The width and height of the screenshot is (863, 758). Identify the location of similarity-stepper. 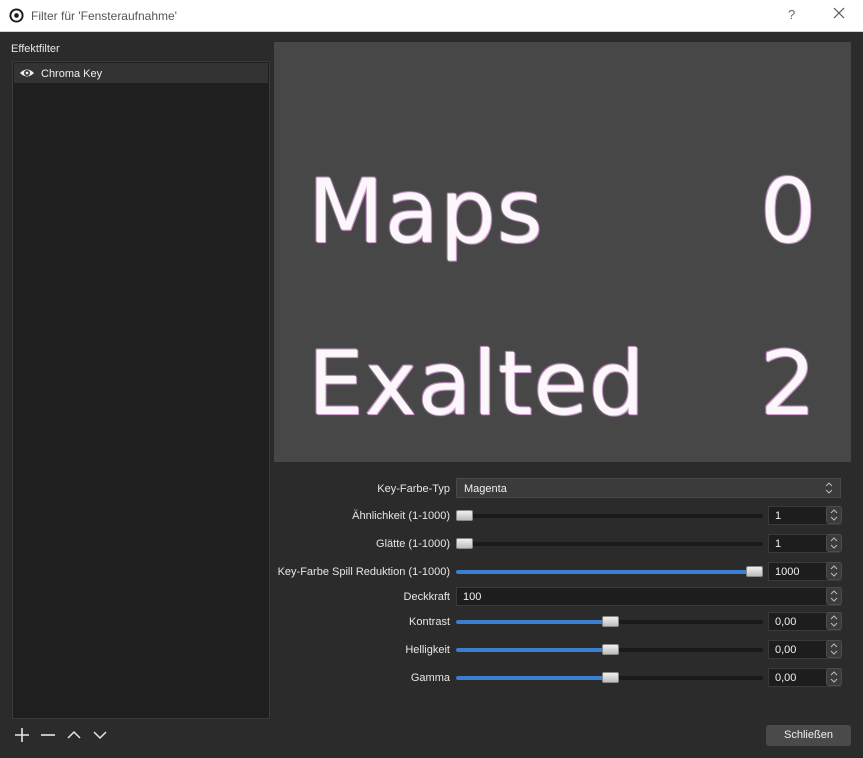
(834, 515).